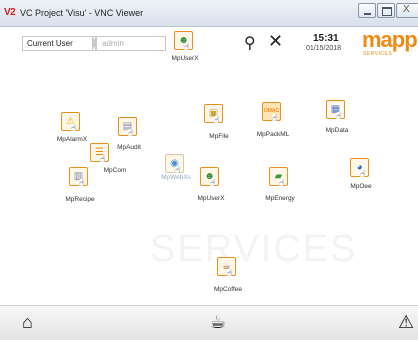  What do you see at coordinates (406, 322) in the screenshot?
I see `warning-icon: ⚠` at bounding box center [406, 322].